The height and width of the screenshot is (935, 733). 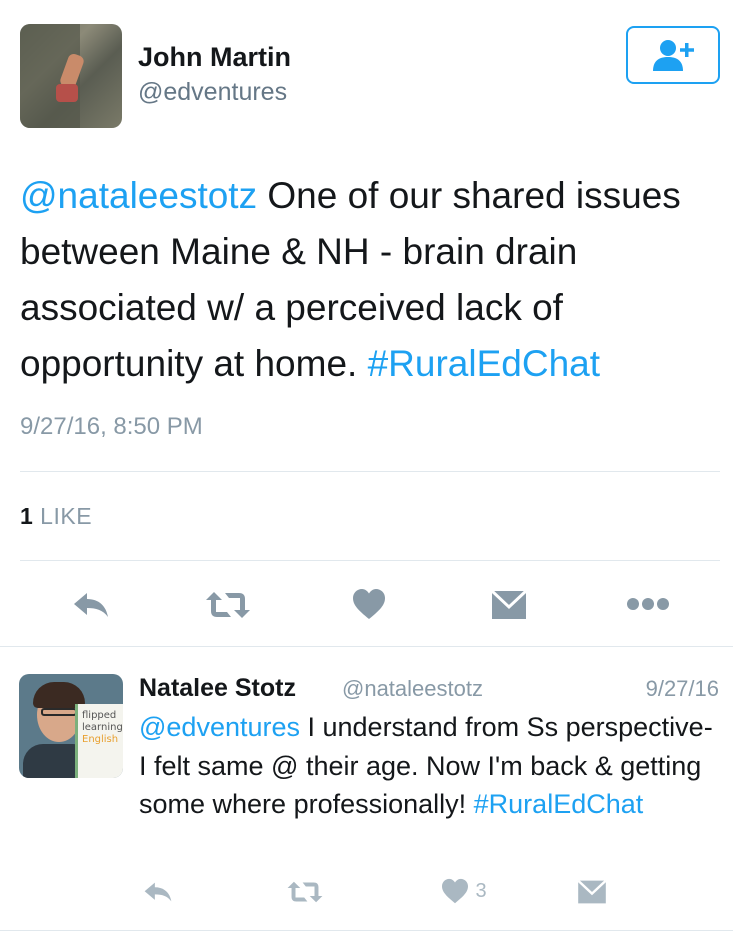 What do you see at coordinates (682, 688) in the screenshot?
I see `reply-date: 9/27/16` at bounding box center [682, 688].